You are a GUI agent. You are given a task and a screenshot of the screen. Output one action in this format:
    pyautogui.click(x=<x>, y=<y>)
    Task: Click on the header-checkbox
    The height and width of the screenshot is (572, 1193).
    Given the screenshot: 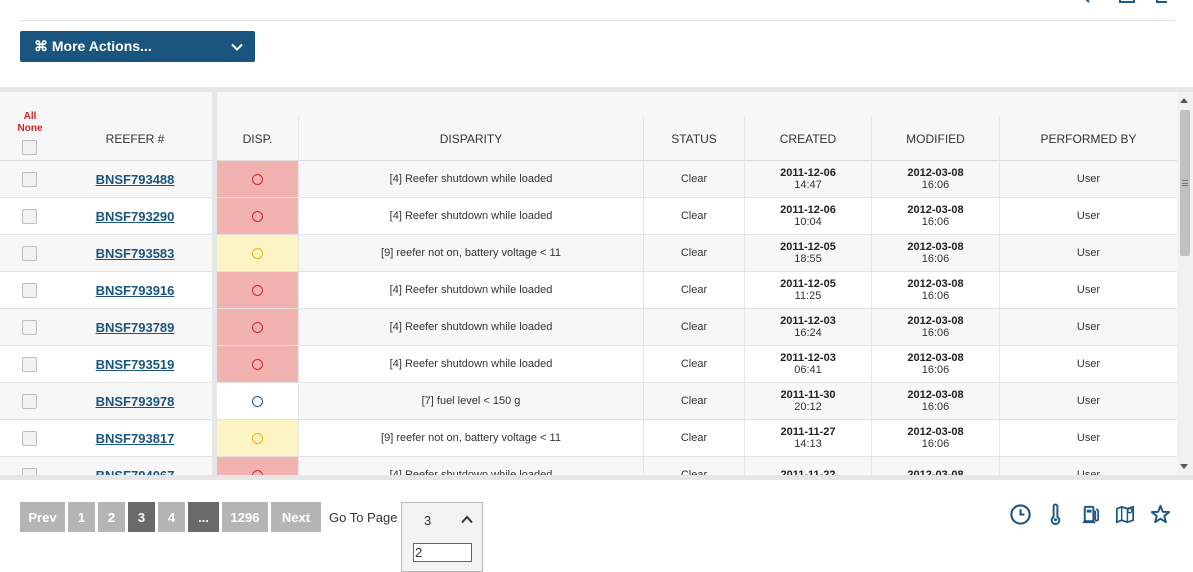 What is the action you would take?
    pyautogui.click(x=29, y=147)
    